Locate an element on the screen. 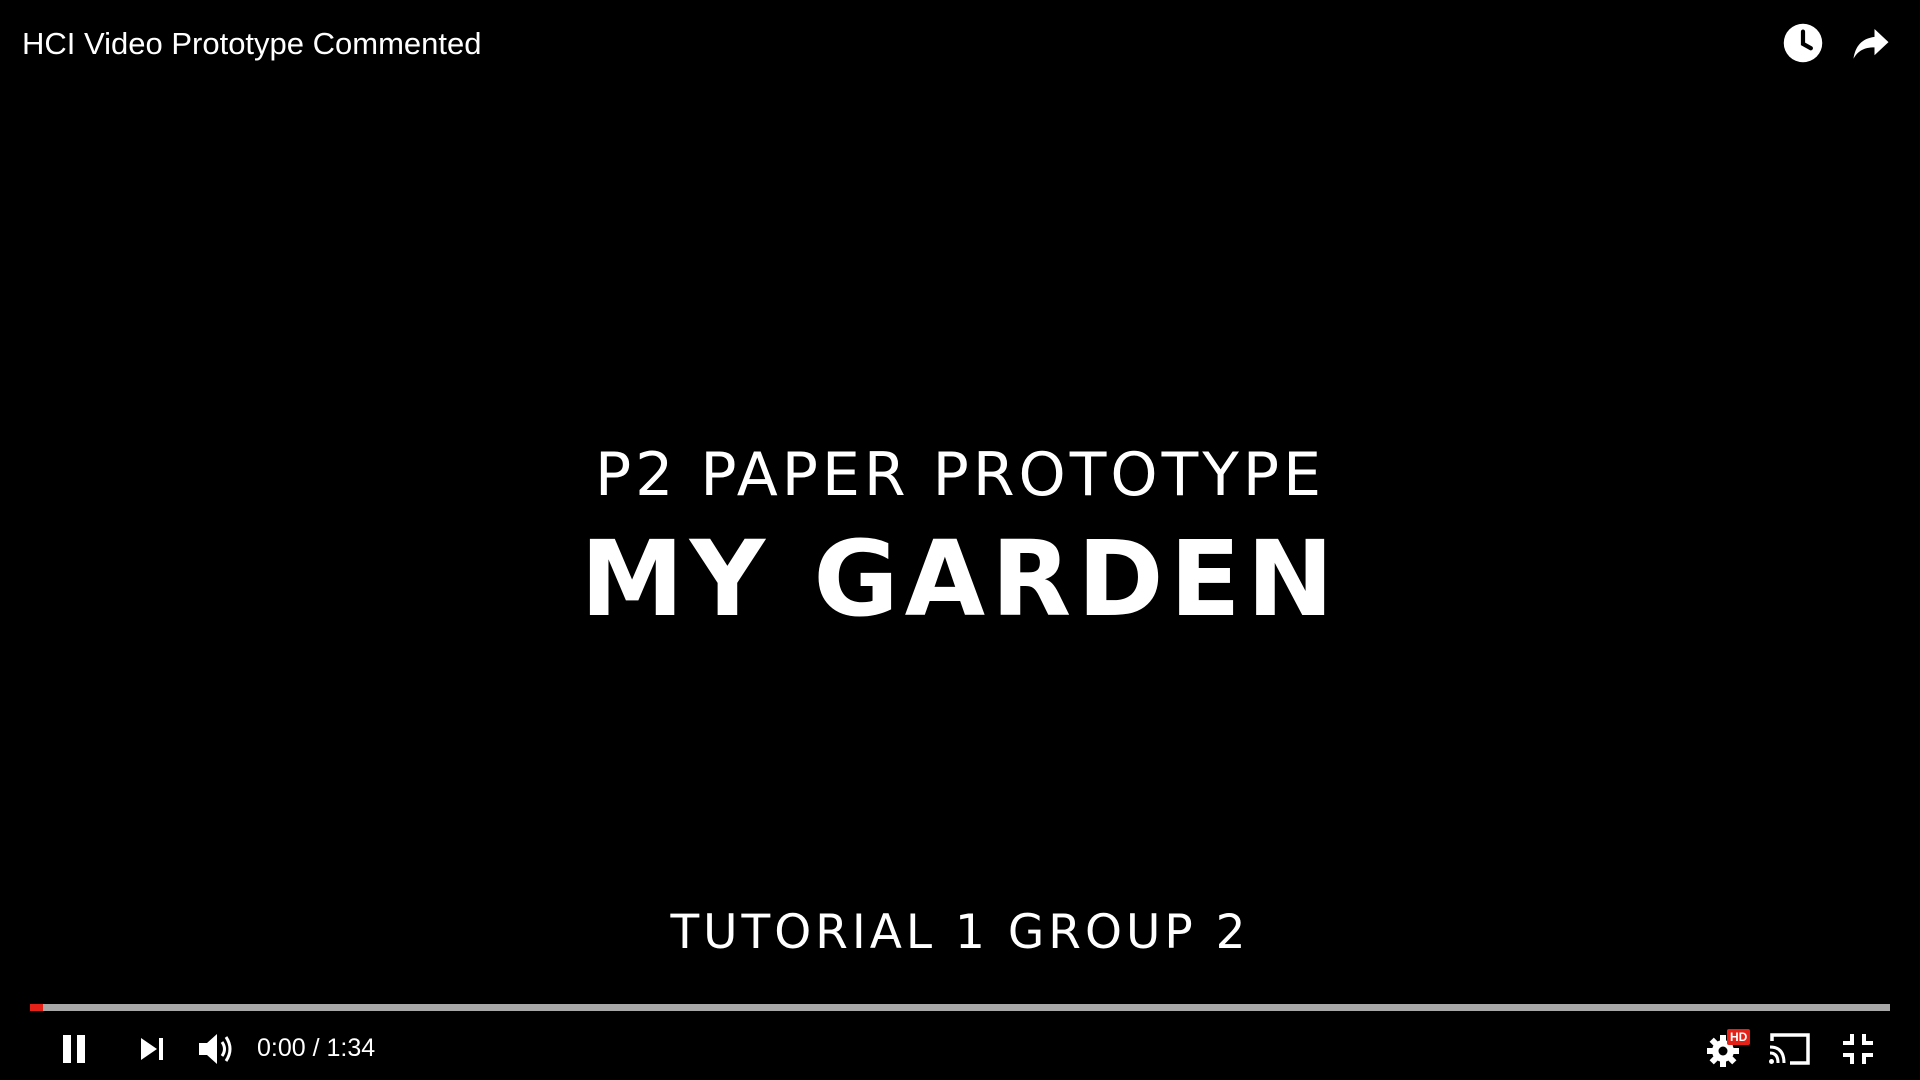 The image size is (1920, 1080). settings-button: HD is located at coordinates (1728, 1049).